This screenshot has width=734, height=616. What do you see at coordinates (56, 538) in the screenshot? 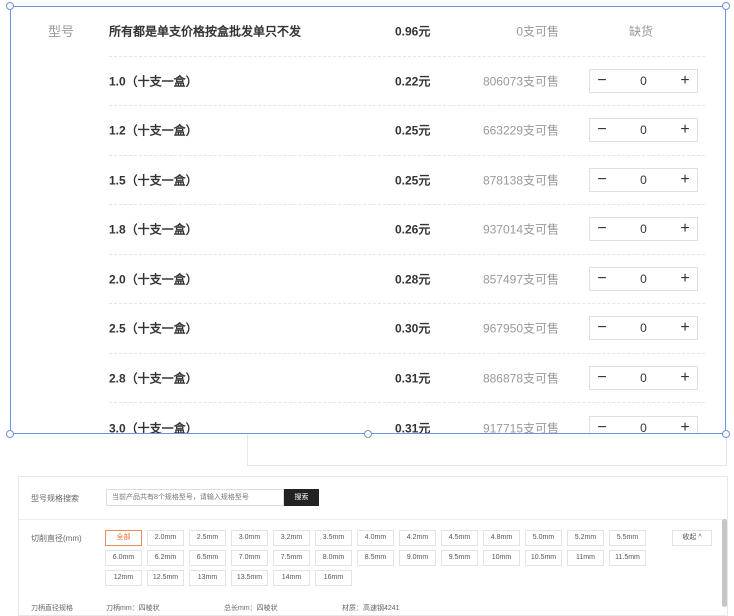
I see `diameter-label: 切削直径(mm)` at bounding box center [56, 538].